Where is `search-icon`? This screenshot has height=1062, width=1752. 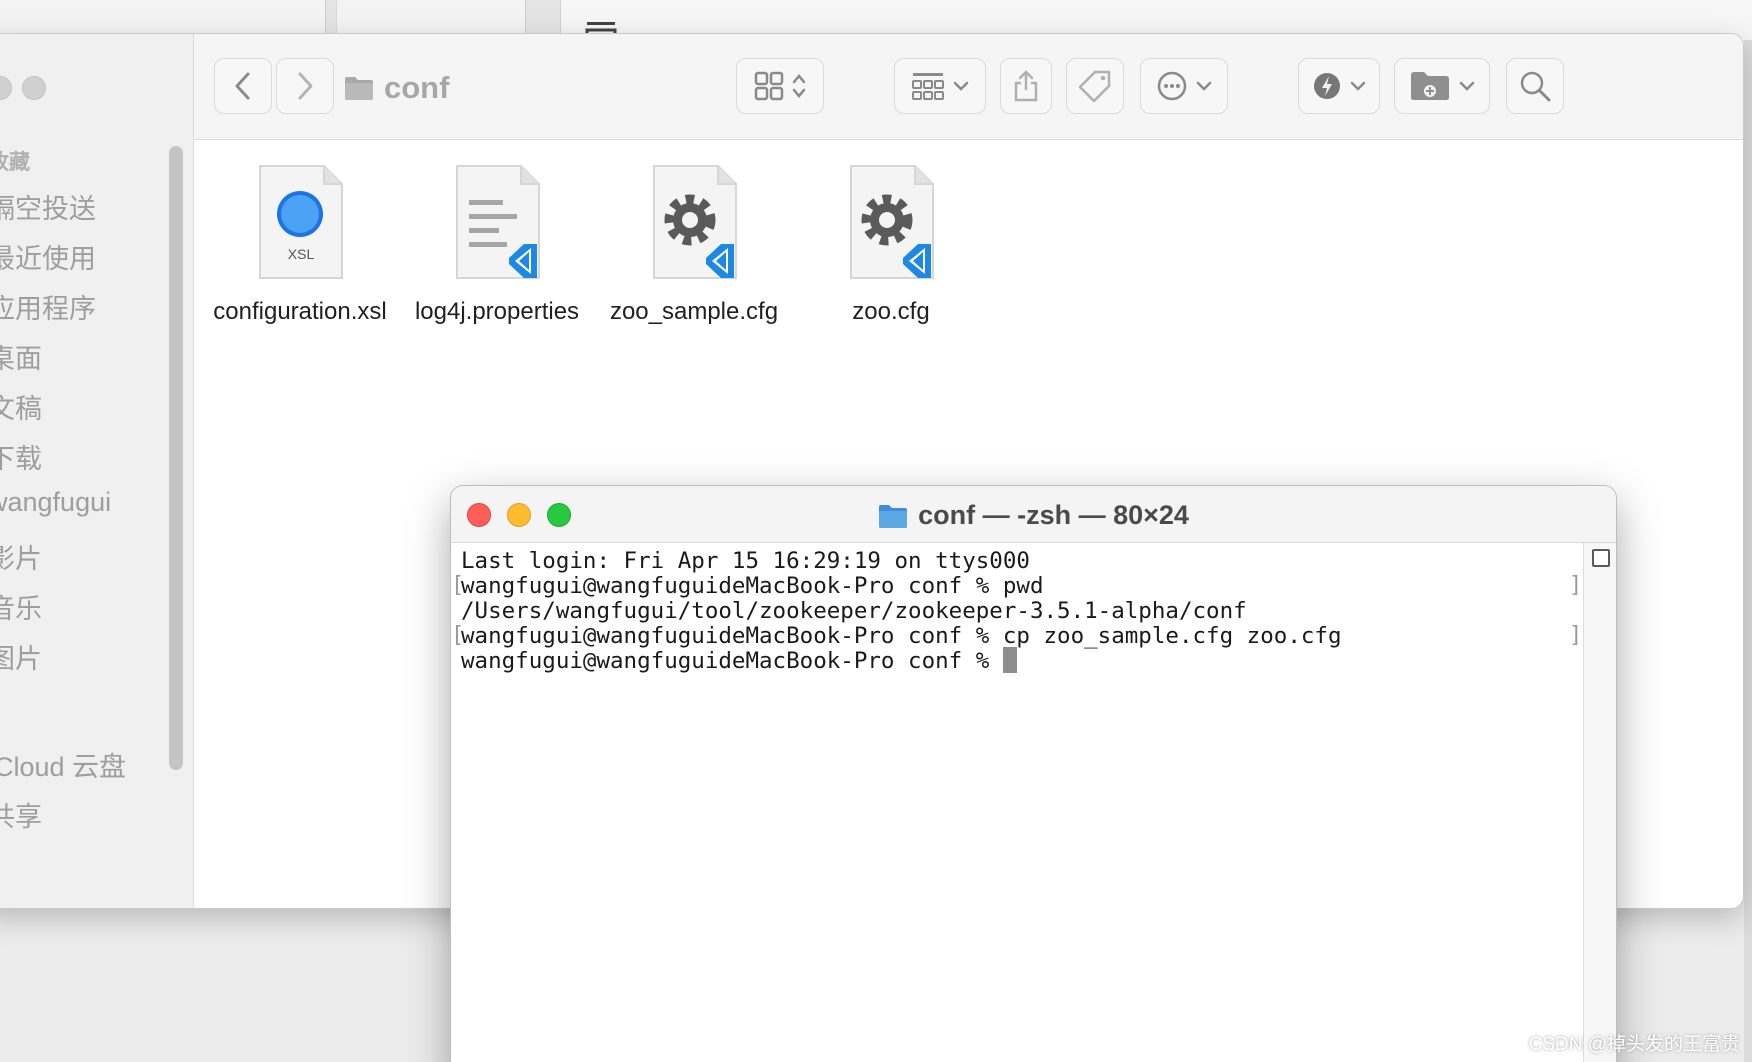
search-icon is located at coordinates (1535, 86).